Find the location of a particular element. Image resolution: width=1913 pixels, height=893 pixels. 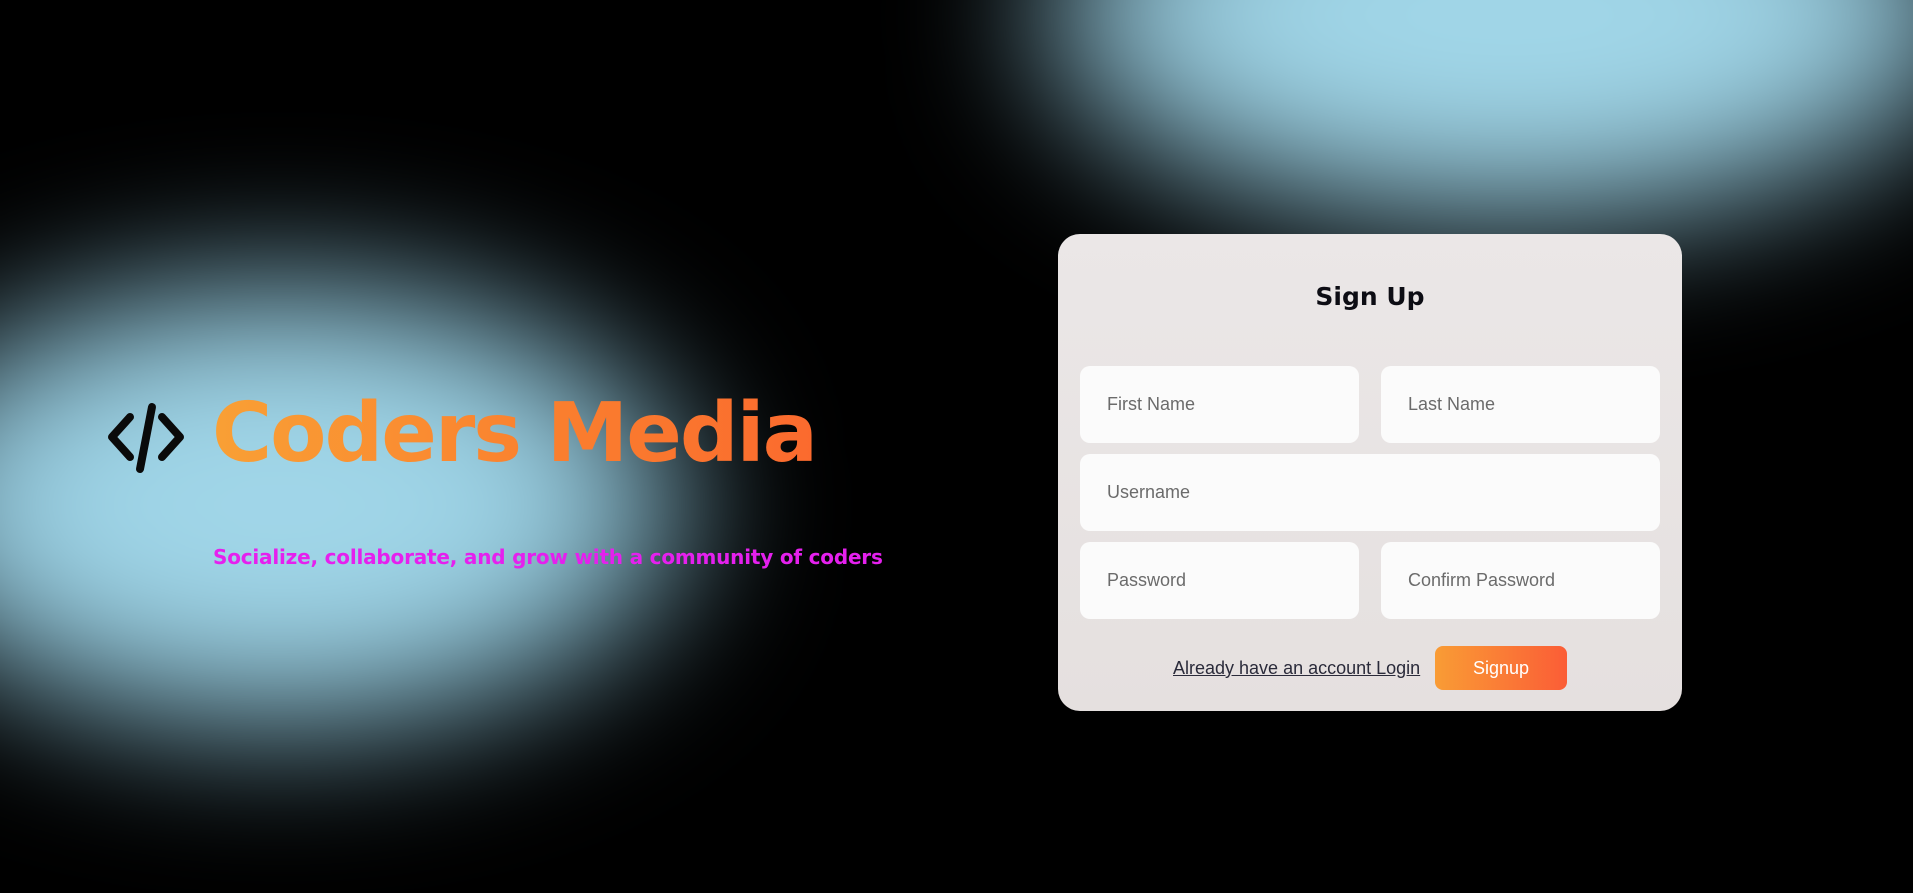

brand-header: Coders Media is located at coordinates (463, 433).